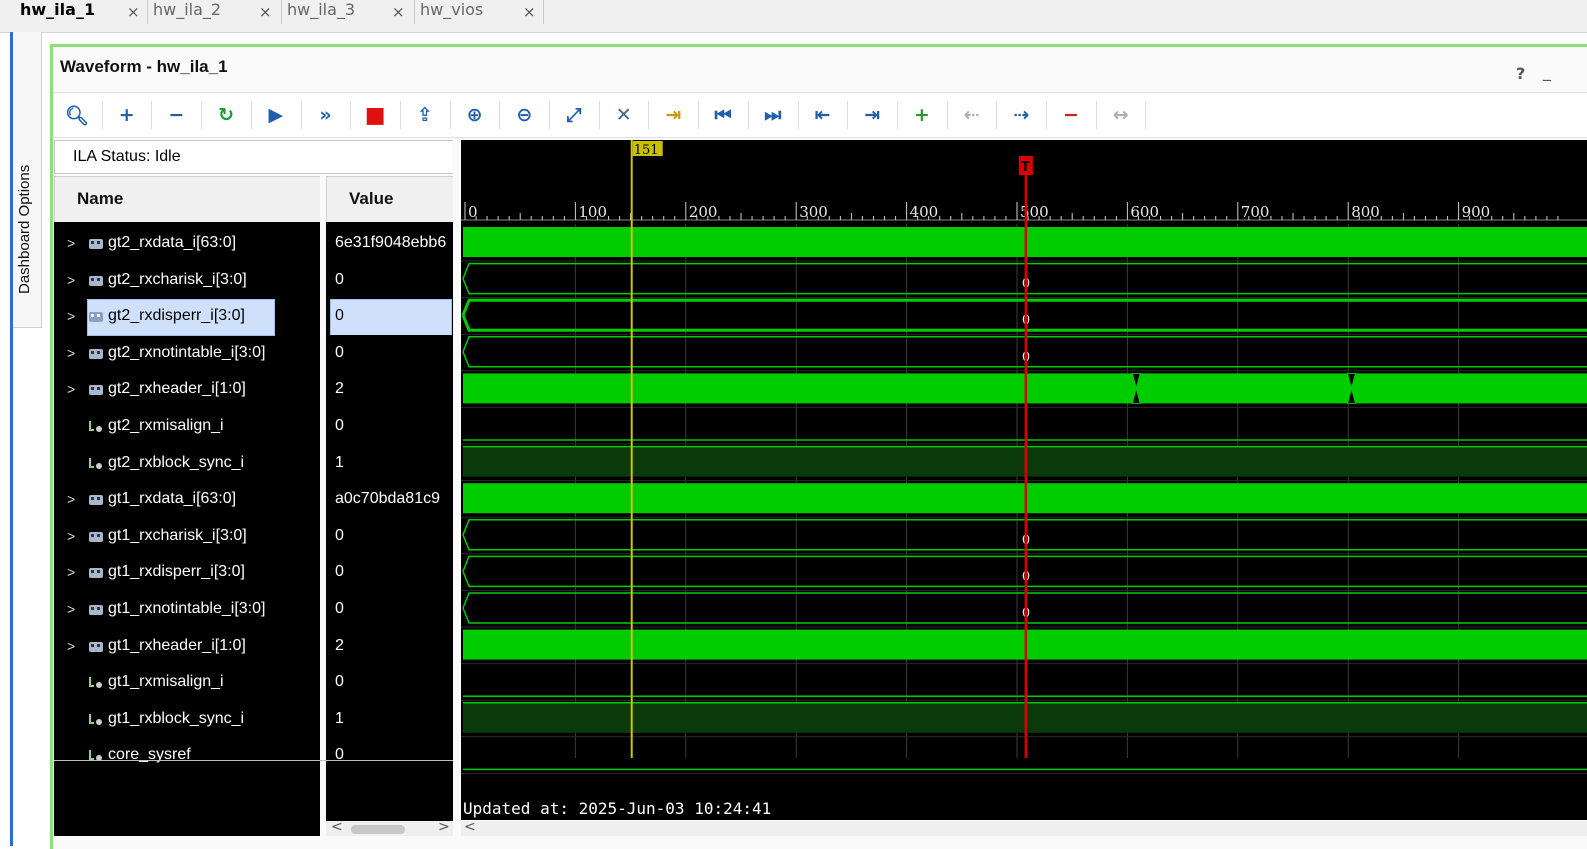  Describe the element at coordinates (326, 115) in the screenshot. I see `auto-retrigger-icon: »` at that location.